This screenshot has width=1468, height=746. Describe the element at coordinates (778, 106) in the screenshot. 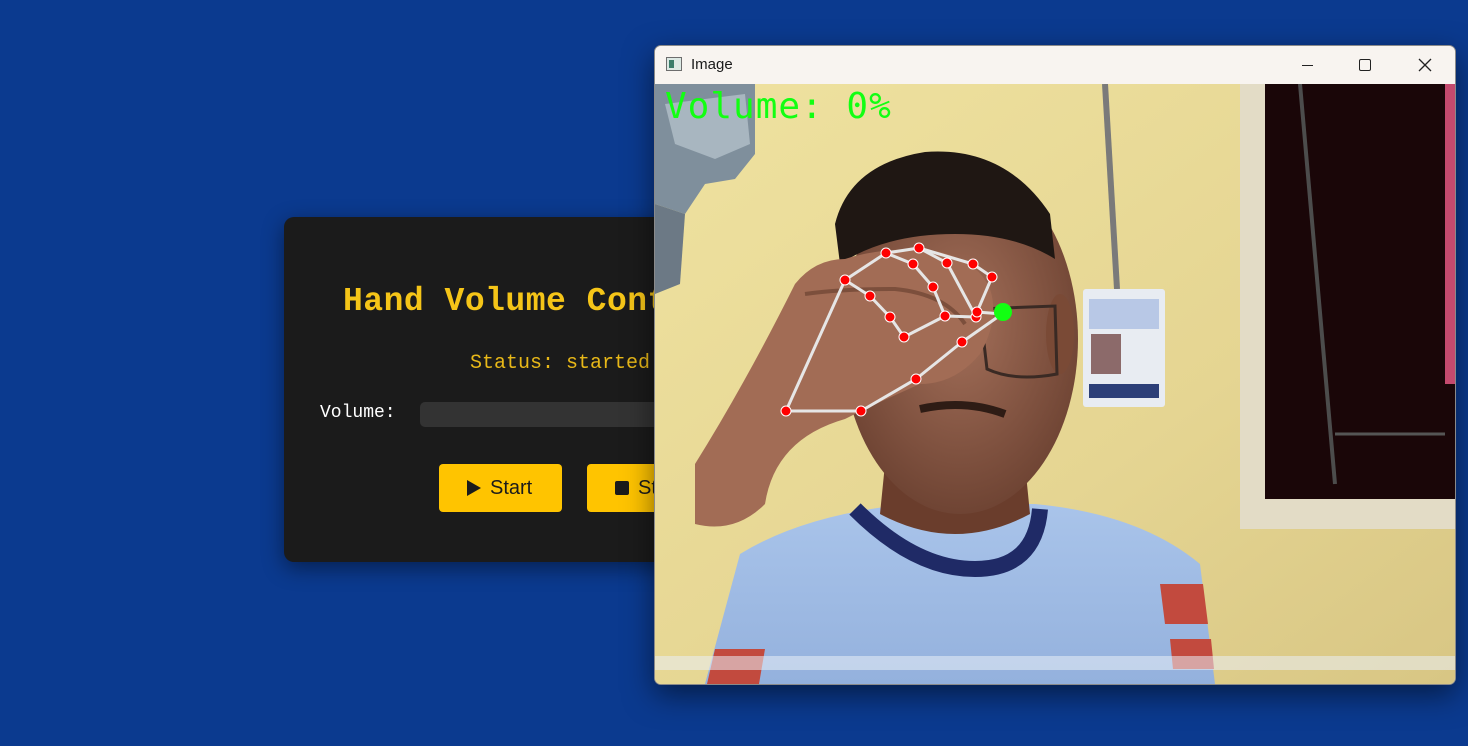

I see `volume-overlay-text: Volume: 0%` at that location.